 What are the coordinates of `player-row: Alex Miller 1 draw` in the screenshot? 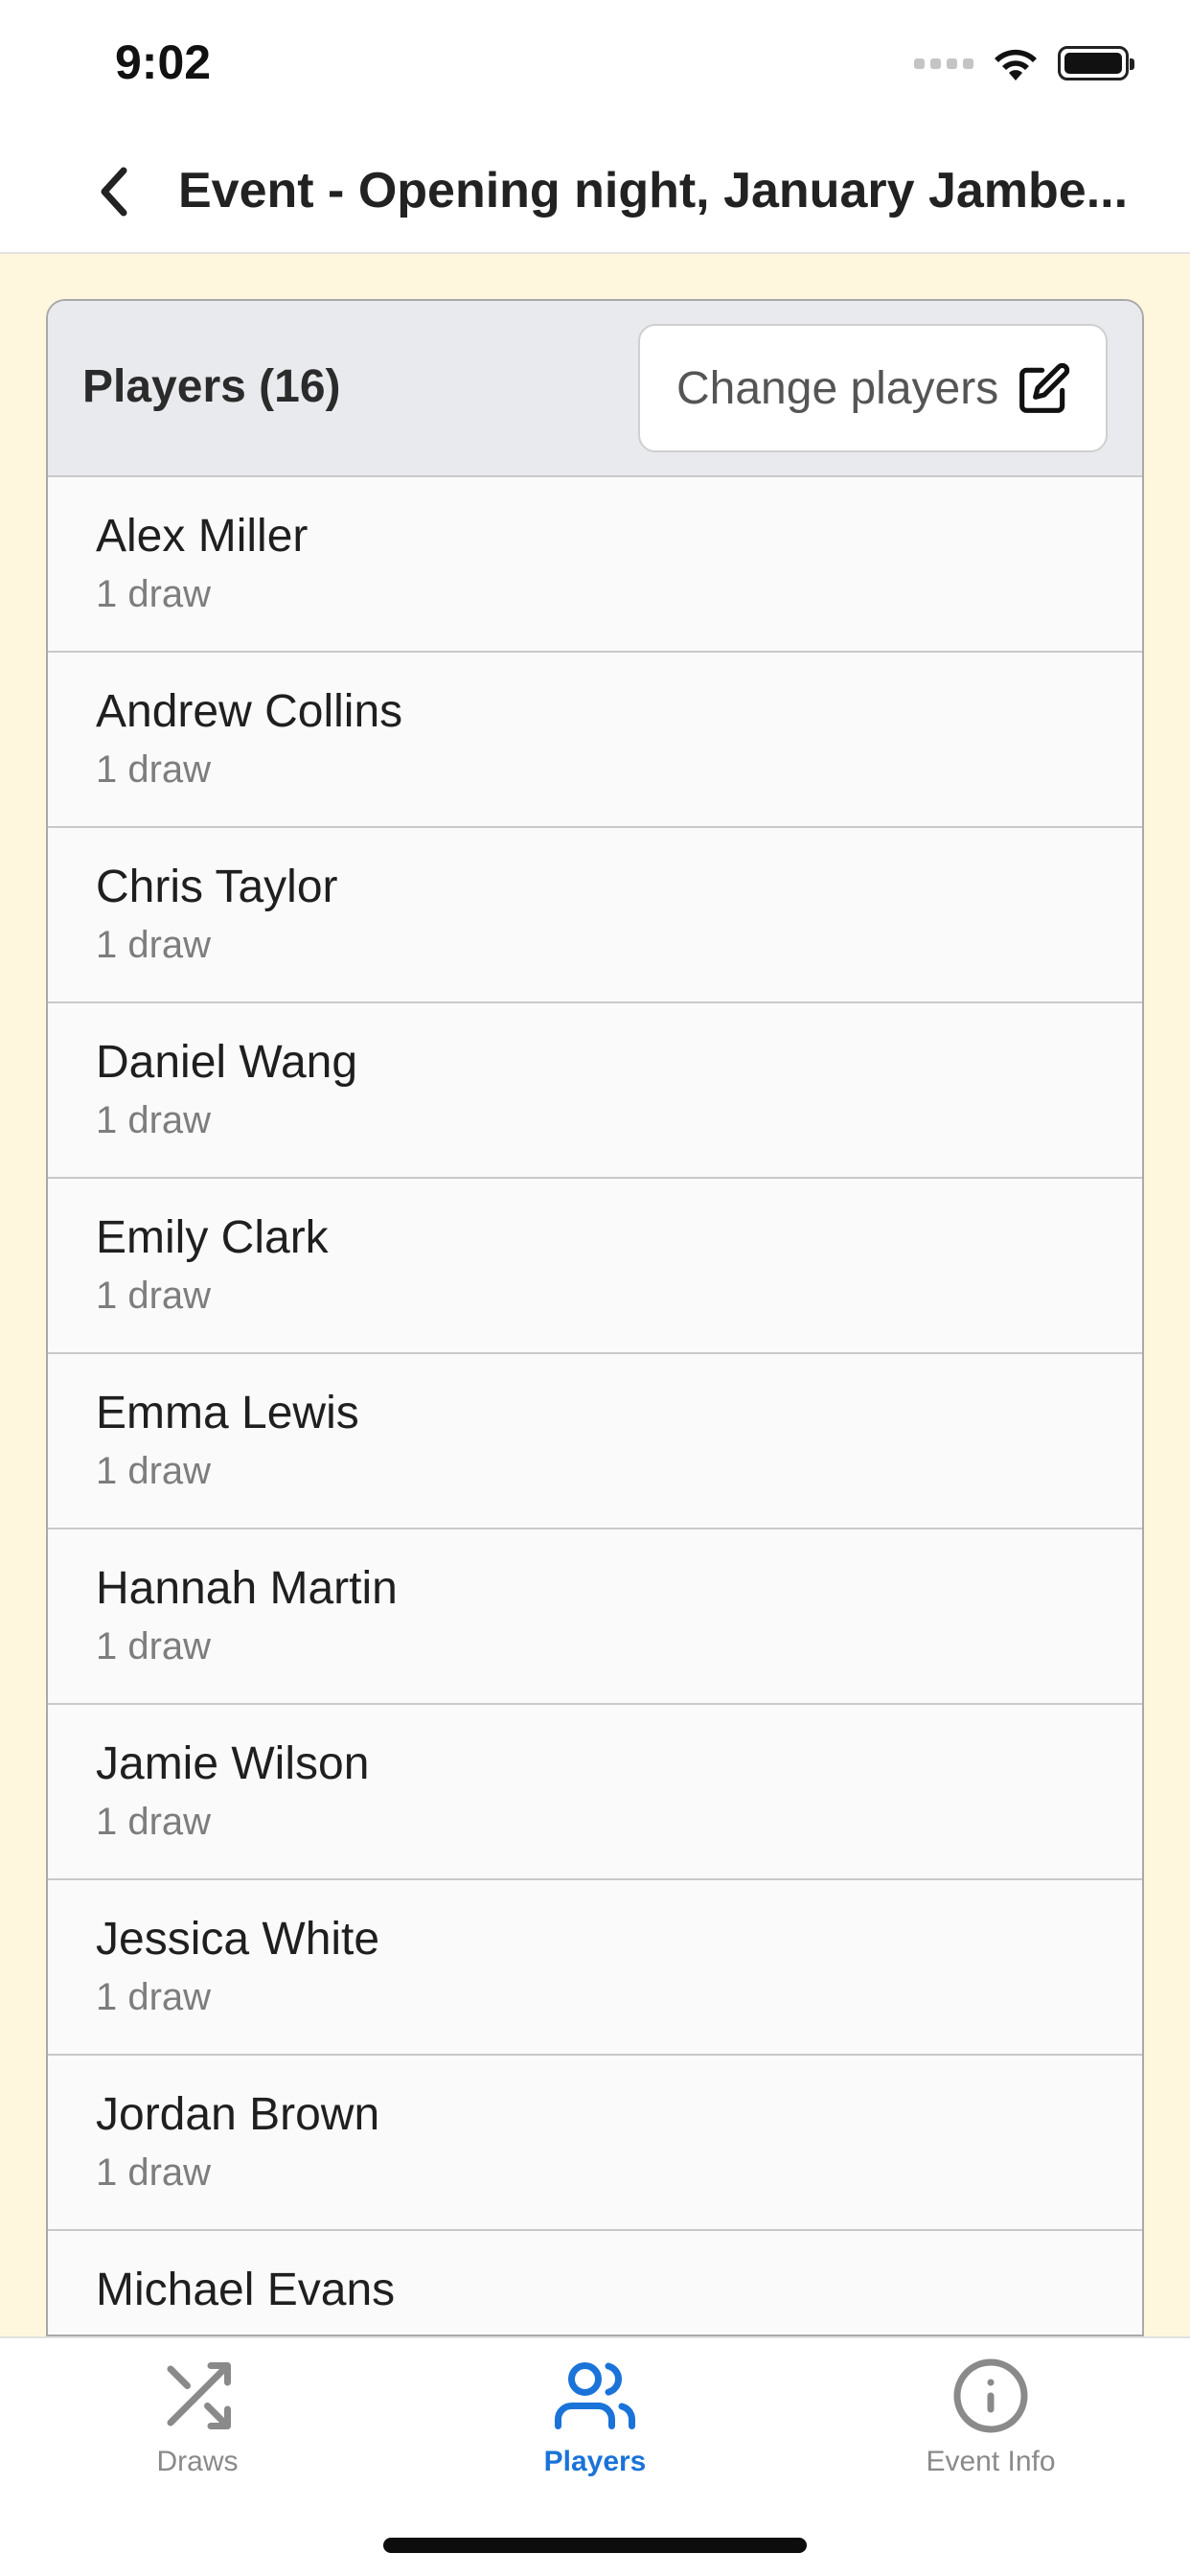 It's located at (595, 565).